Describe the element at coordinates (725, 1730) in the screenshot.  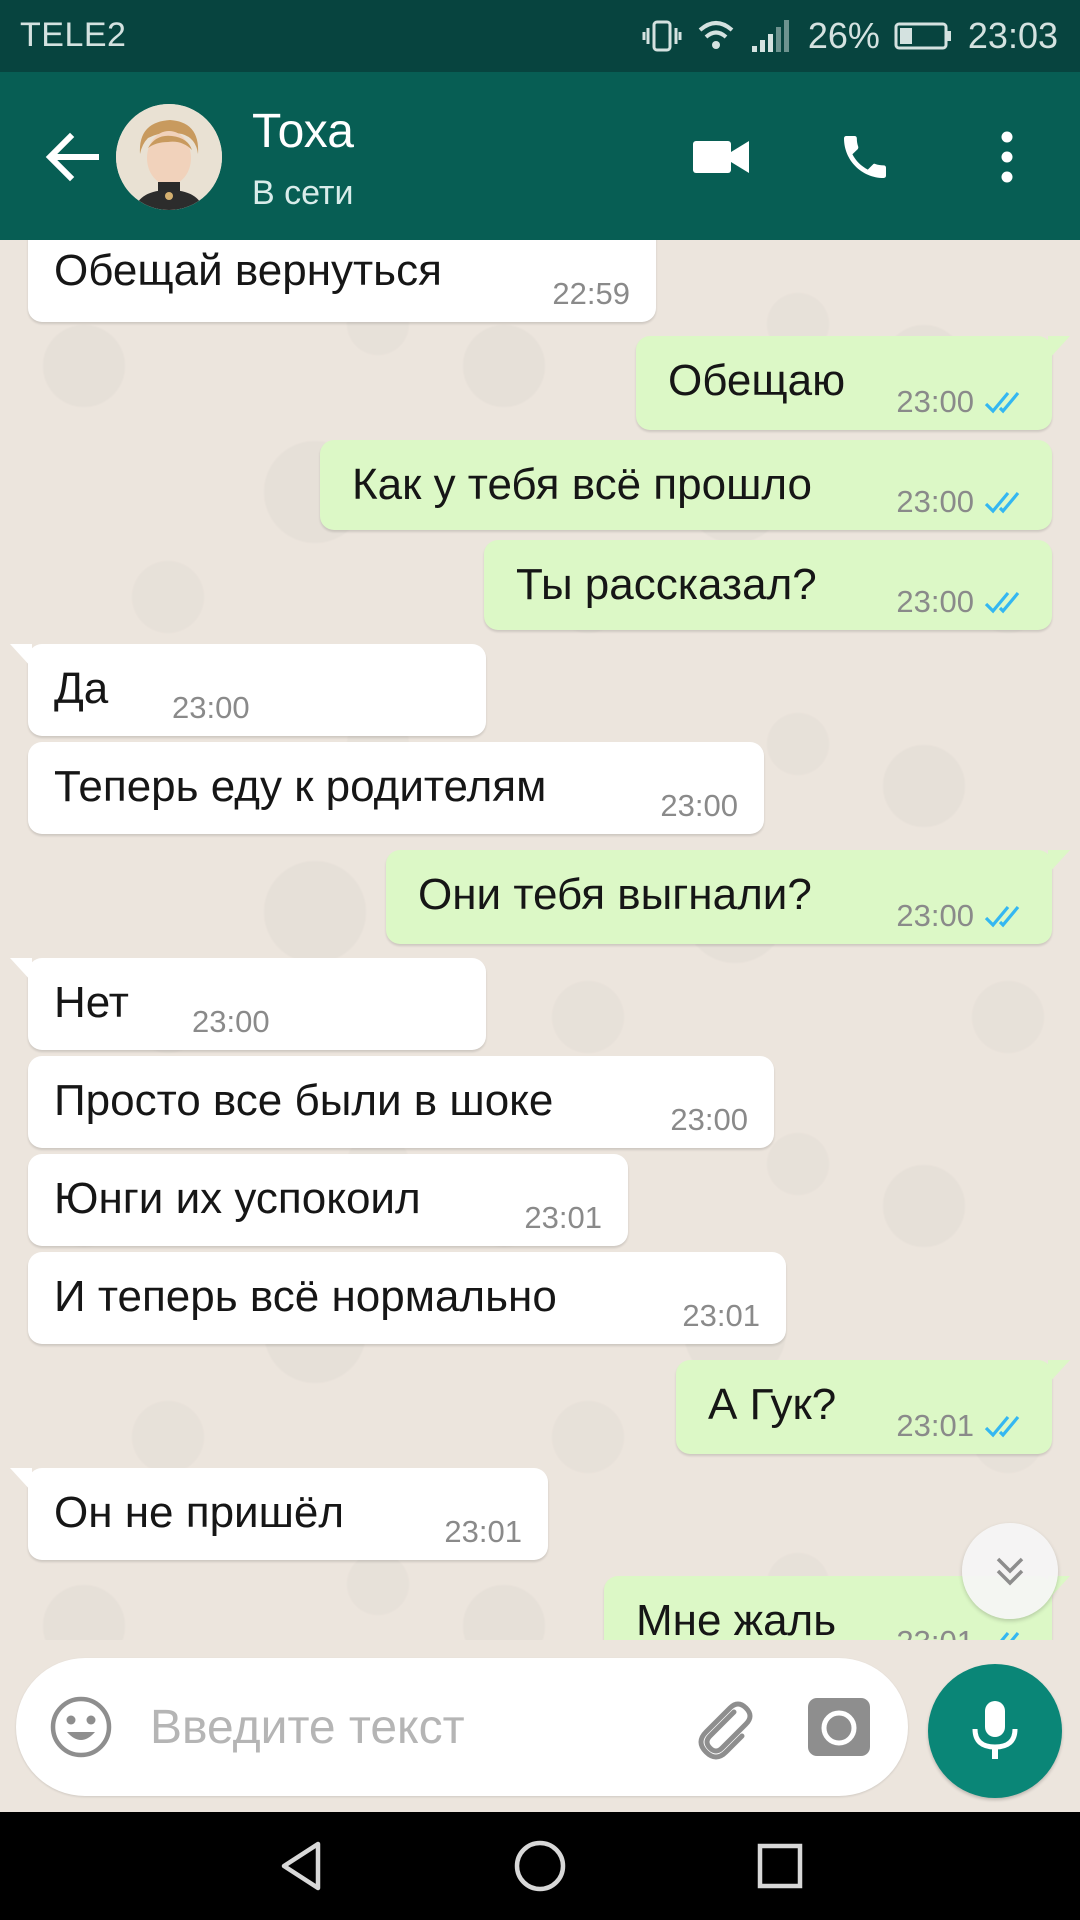
I see `attach-icon` at that location.